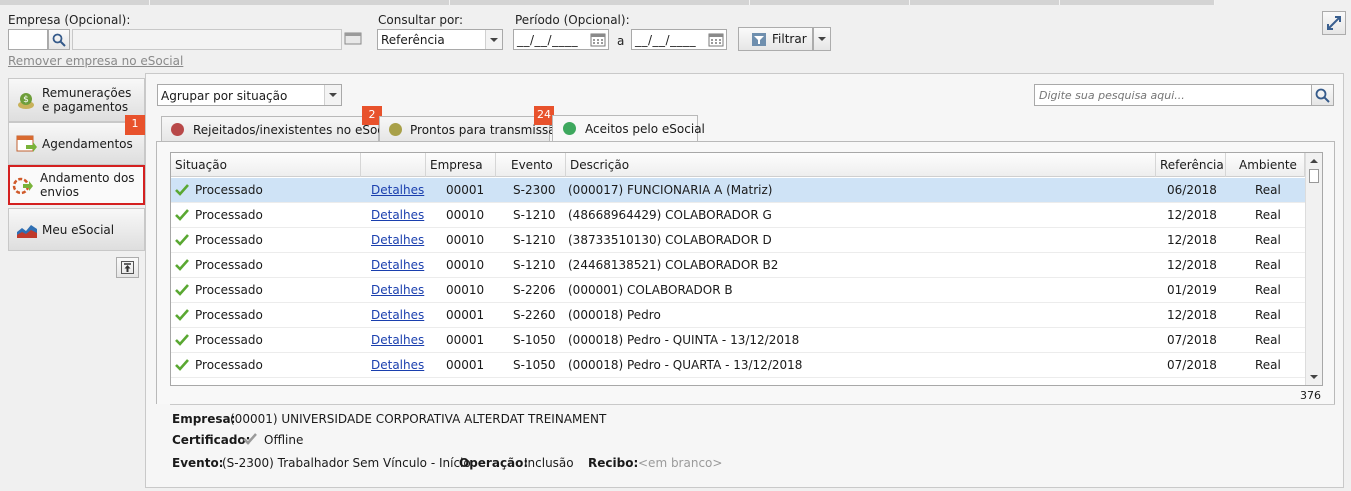 This screenshot has width=1351, height=491. I want to click on vertical-scrollbar, so click(1313, 269).